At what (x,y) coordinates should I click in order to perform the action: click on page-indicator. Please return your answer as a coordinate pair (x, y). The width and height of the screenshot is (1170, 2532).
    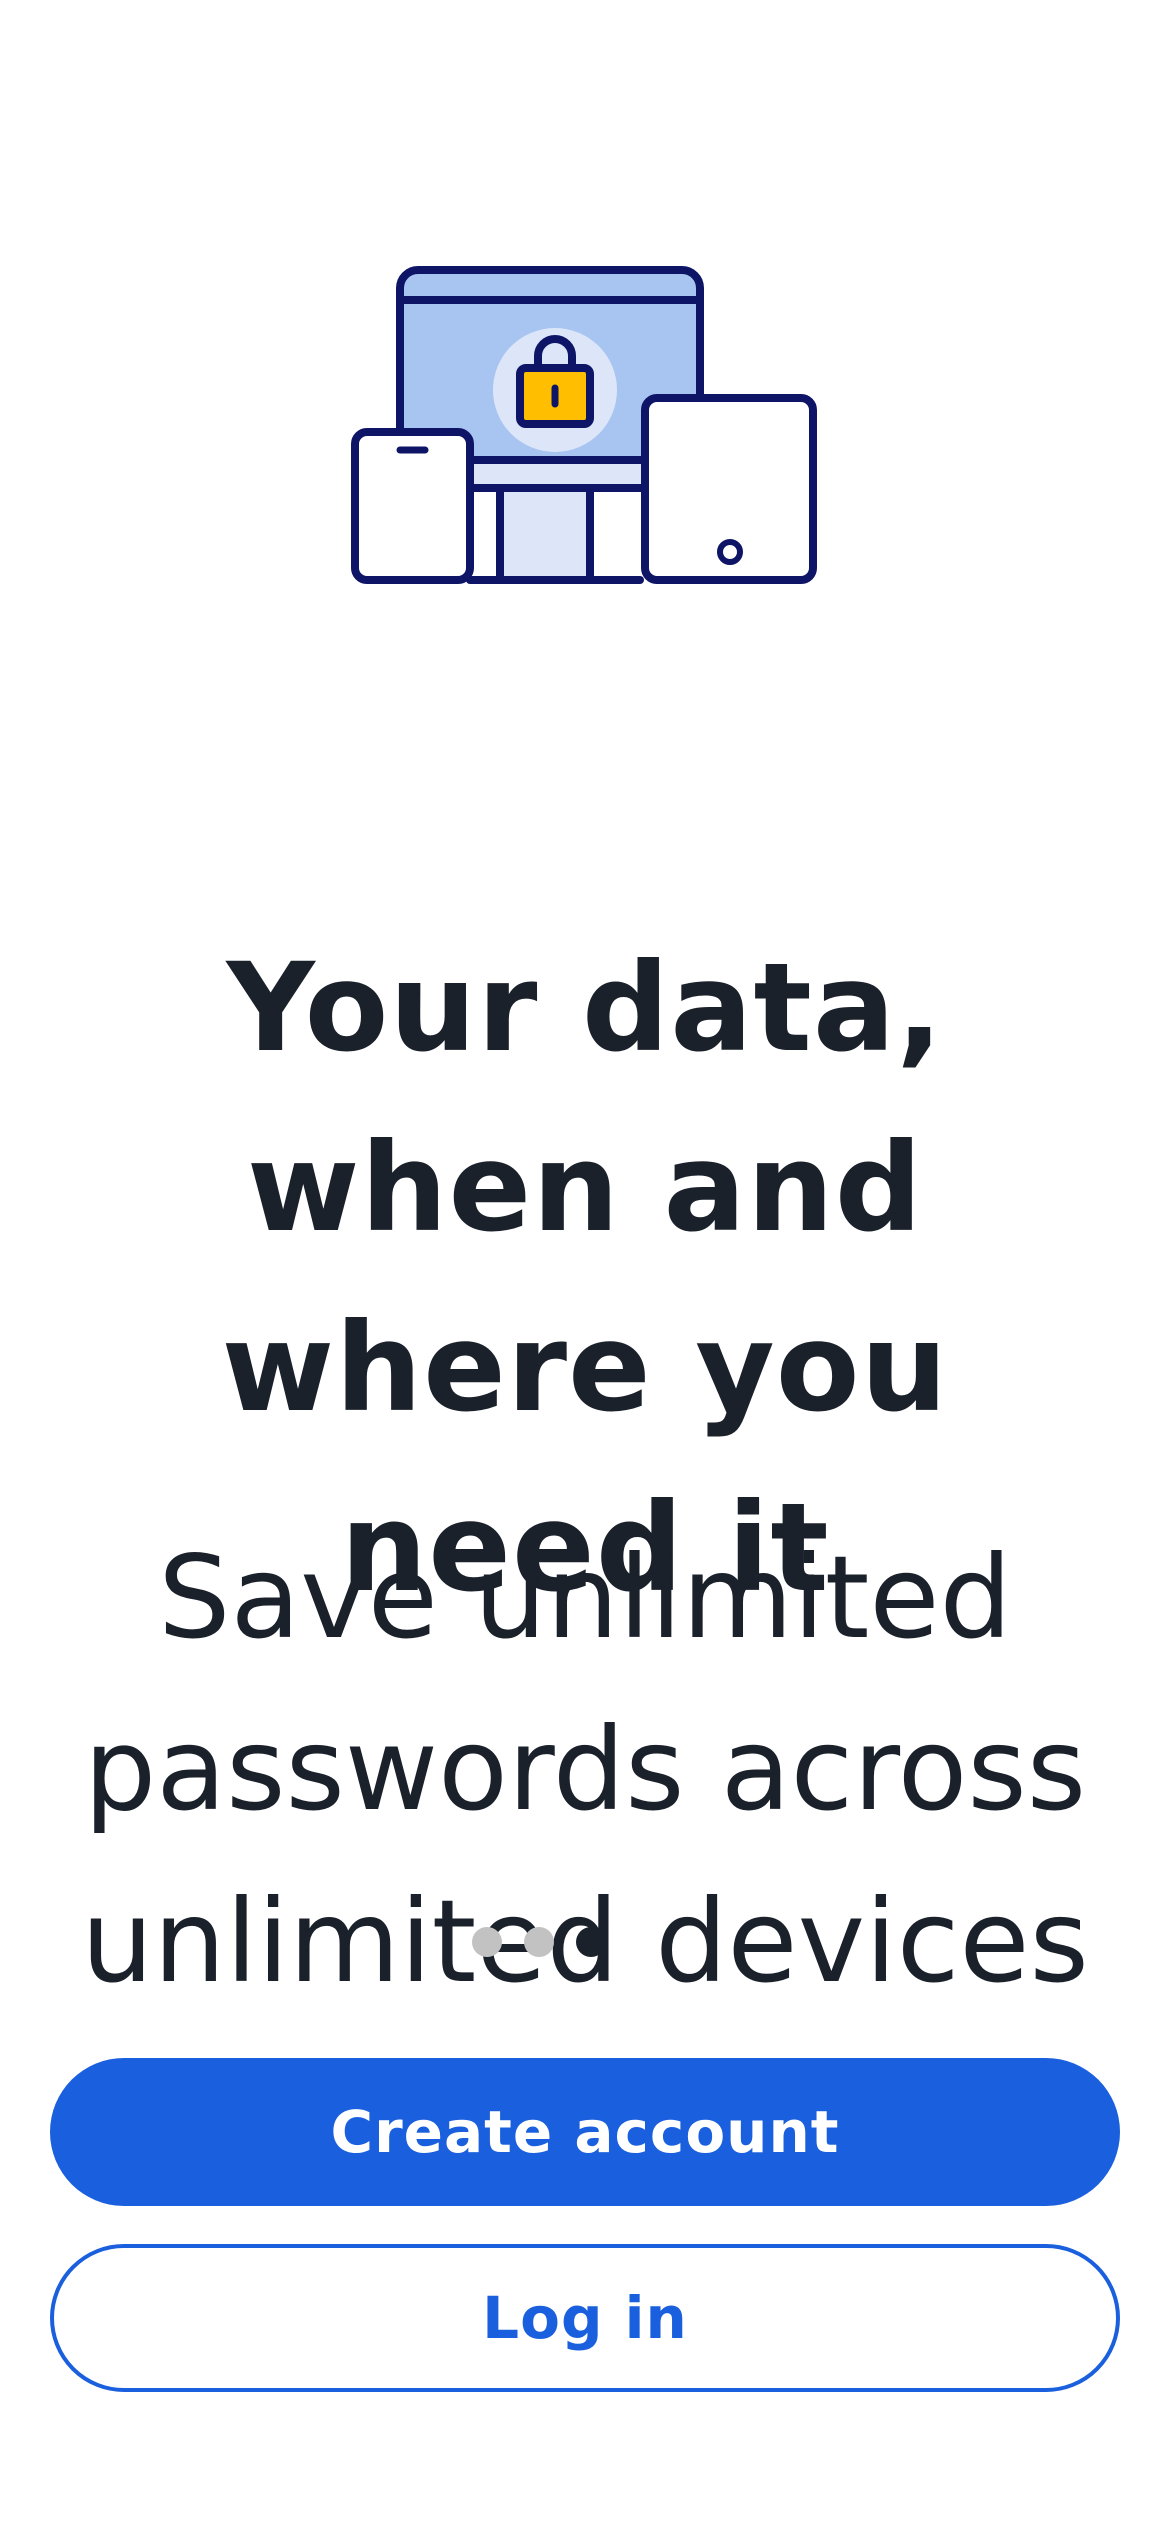
    Looking at the image, I should click on (539, 1942).